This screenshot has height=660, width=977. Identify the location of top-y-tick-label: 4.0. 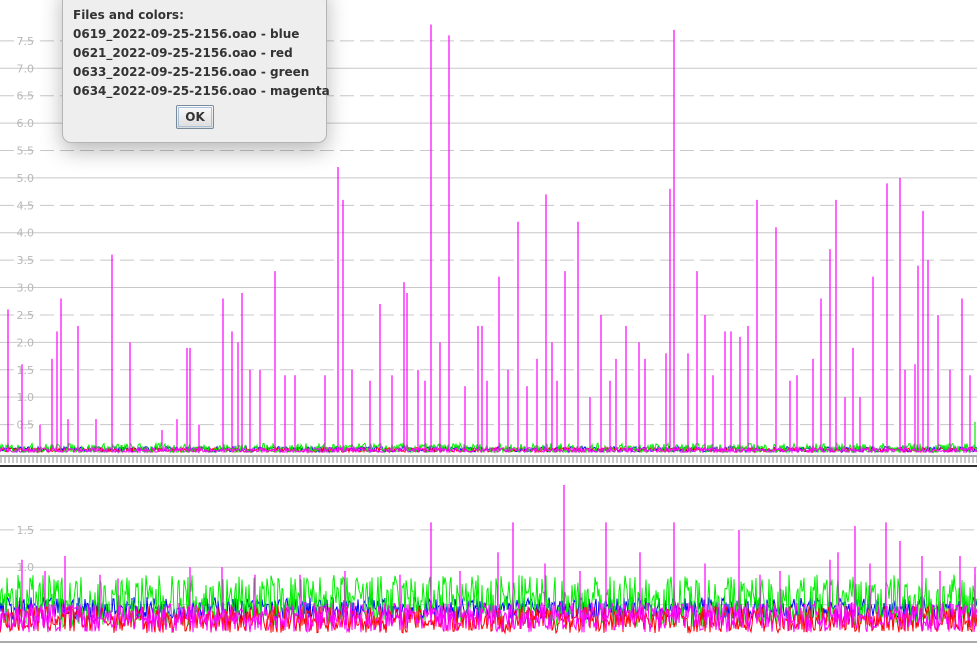
(26, 233).